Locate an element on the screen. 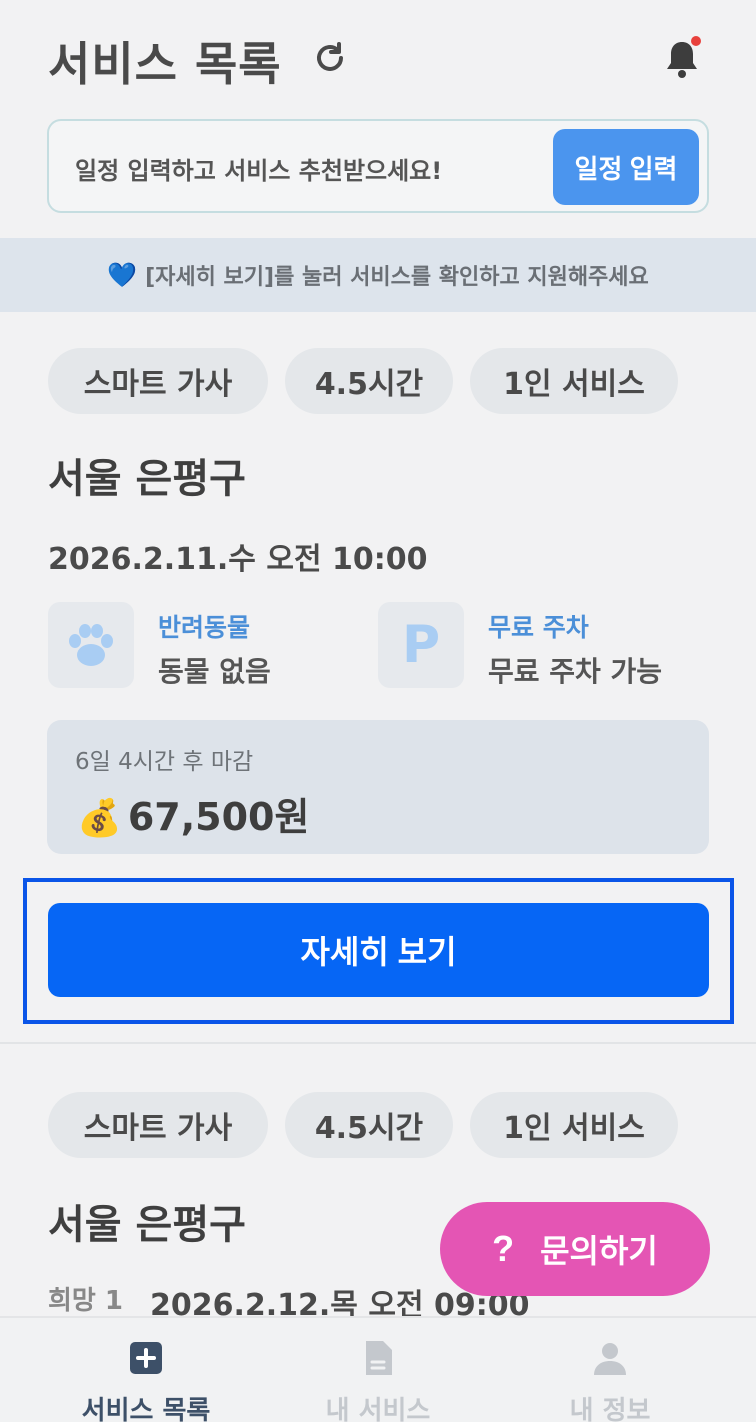 The image size is (756, 1422). service-datetime: 2026.2.11.수 오전 10:00 is located at coordinates (238, 559).